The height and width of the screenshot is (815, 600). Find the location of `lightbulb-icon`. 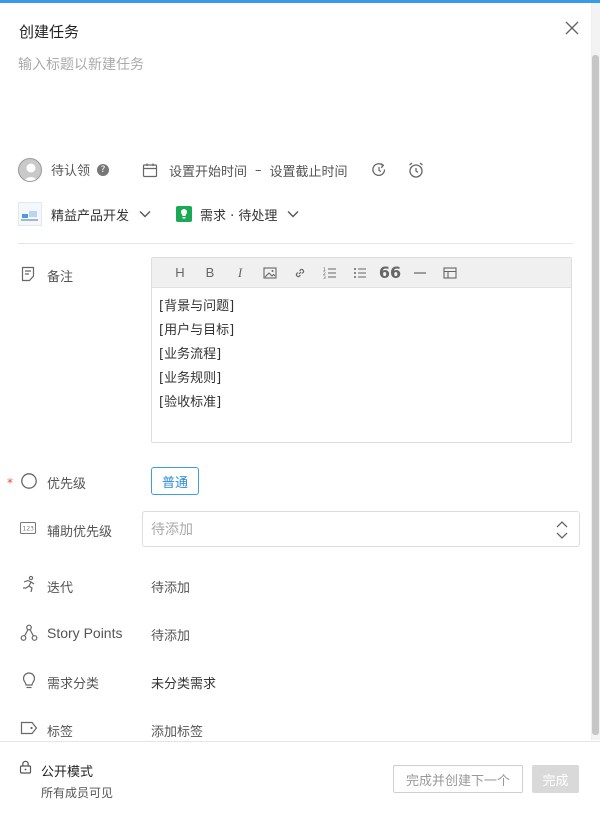

lightbulb-icon is located at coordinates (29, 681).